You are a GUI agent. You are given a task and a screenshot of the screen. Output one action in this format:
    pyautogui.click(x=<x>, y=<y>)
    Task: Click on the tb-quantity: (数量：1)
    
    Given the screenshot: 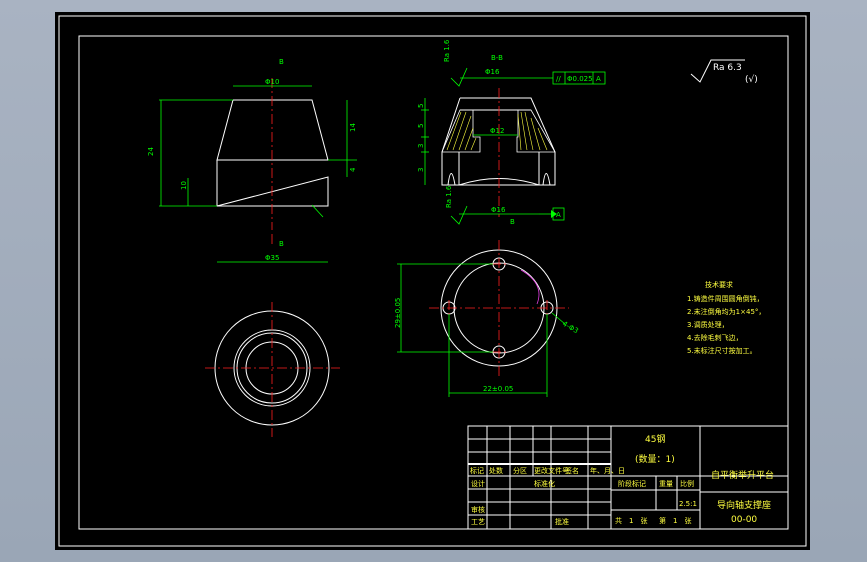 What is the action you would take?
    pyautogui.click(x=655, y=459)
    